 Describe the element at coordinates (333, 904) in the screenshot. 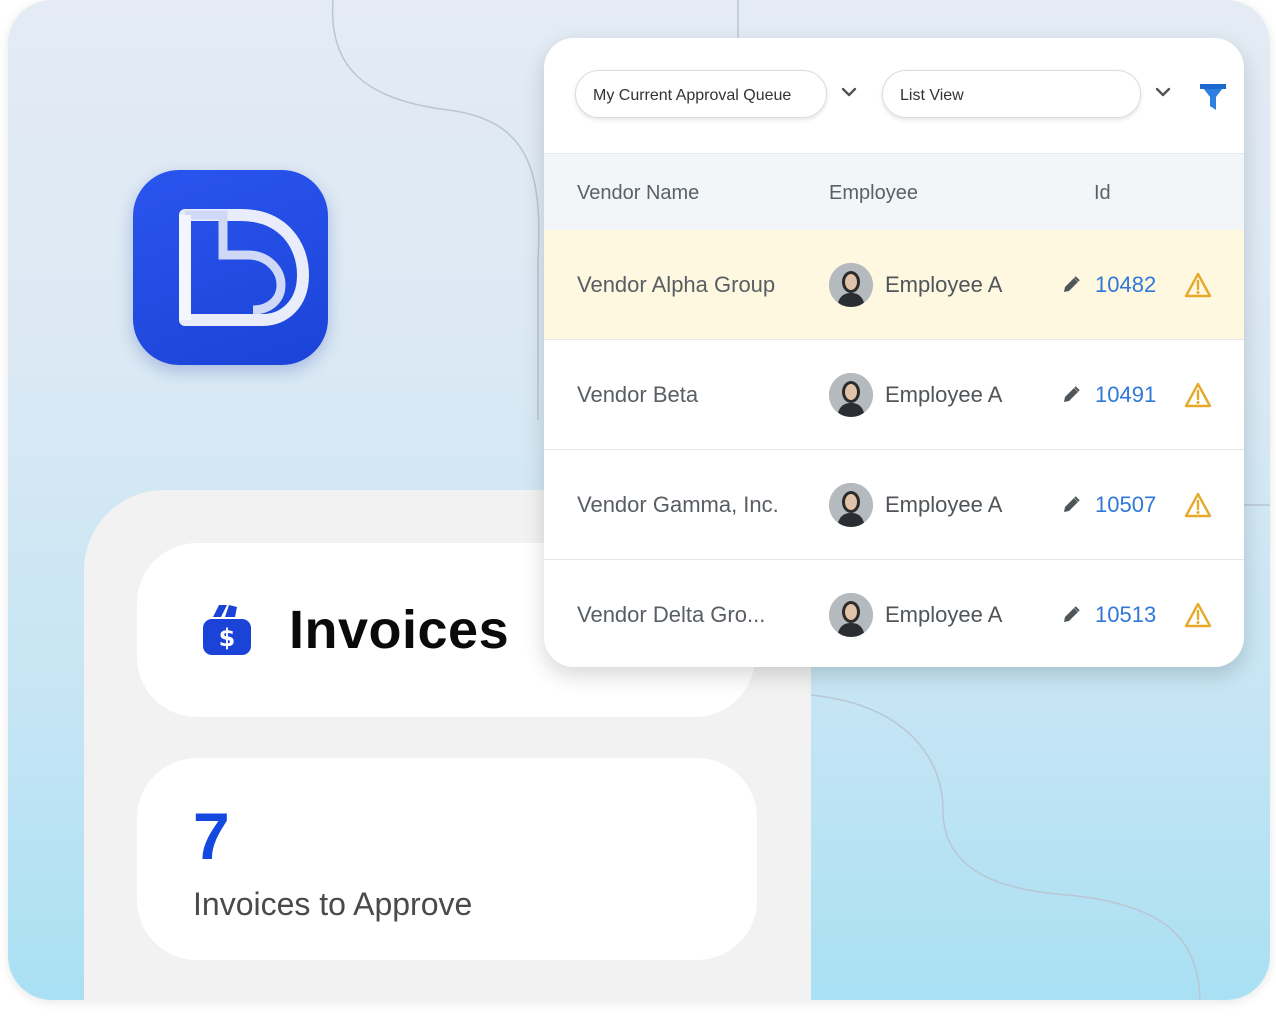

I see `invoices-count-label: Invoices to Approve` at that location.